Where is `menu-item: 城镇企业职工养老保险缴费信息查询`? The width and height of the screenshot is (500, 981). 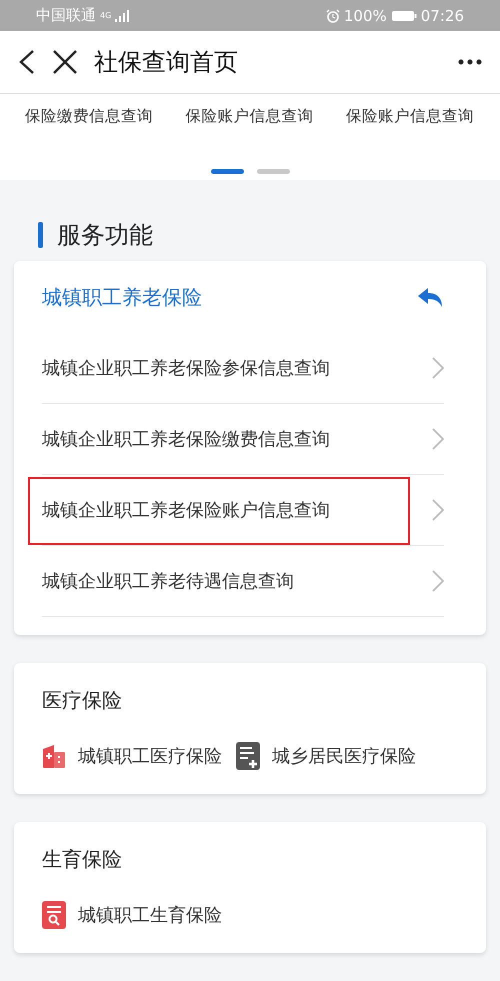
menu-item: 城镇企业职工养老保险缴费信息查询 is located at coordinates (186, 438).